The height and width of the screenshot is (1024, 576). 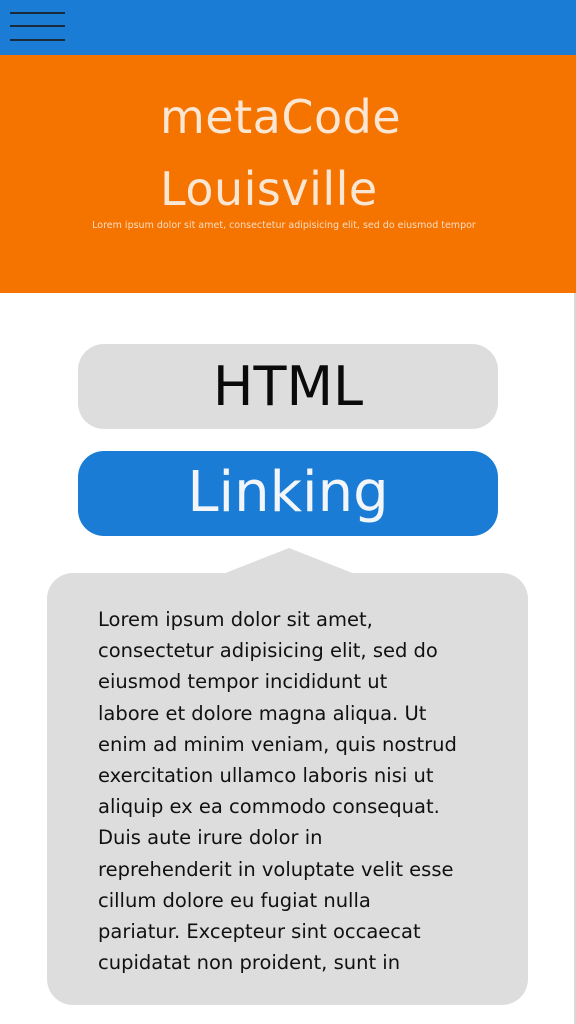 I want to click on hamburger-menu-icon, so click(x=38, y=28).